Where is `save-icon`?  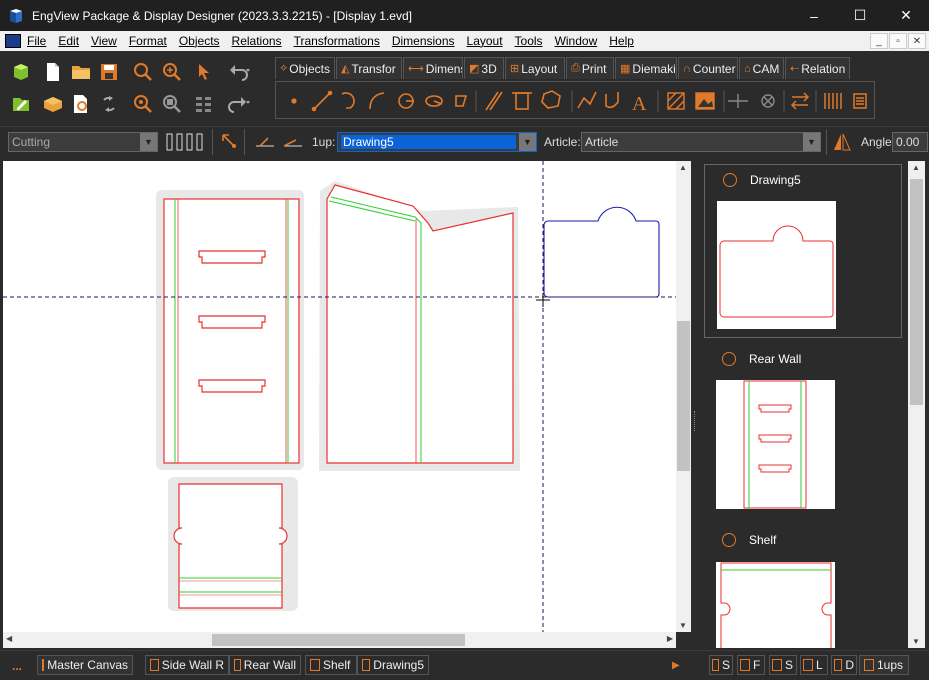 save-icon is located at coordinates (109, 72).